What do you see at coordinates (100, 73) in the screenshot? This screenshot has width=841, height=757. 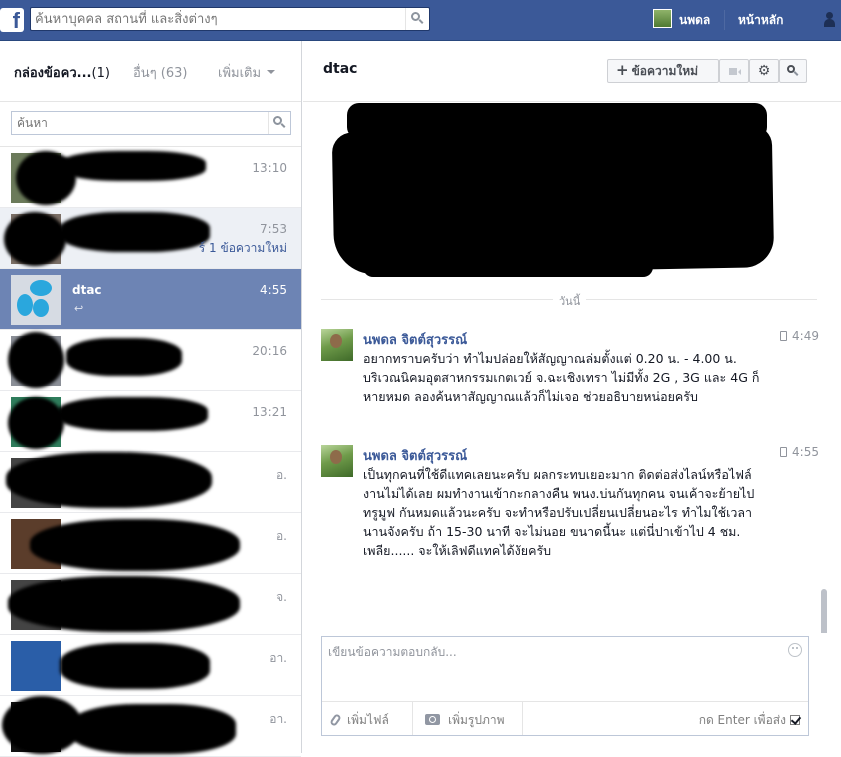 I see `inbox-unread-count: (1)` at bounding box center [100, 73].